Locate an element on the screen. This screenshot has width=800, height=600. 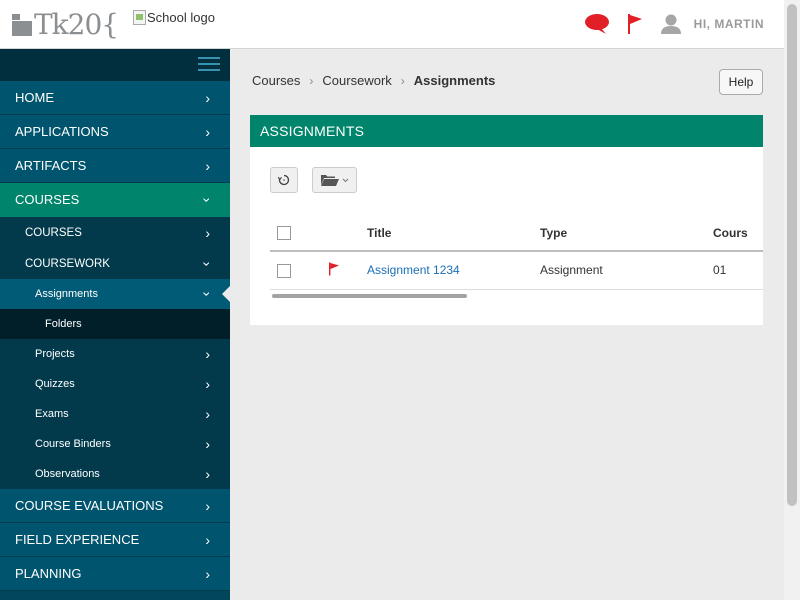
refresh-button is located at coordinates (284, 180).